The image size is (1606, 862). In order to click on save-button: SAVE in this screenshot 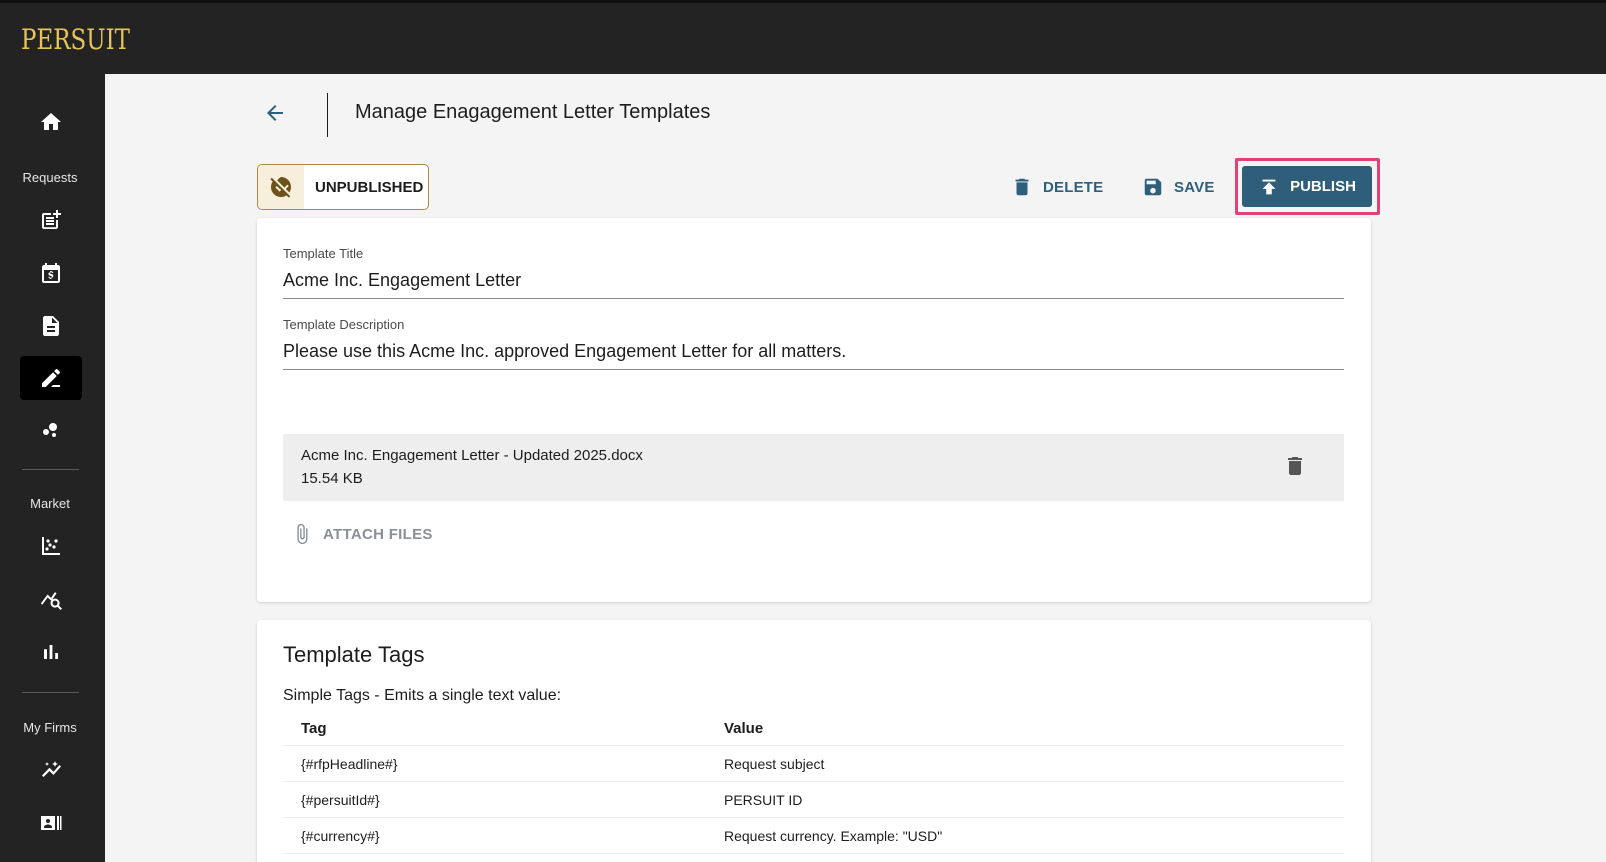, I will do `click(1178, 187)`.